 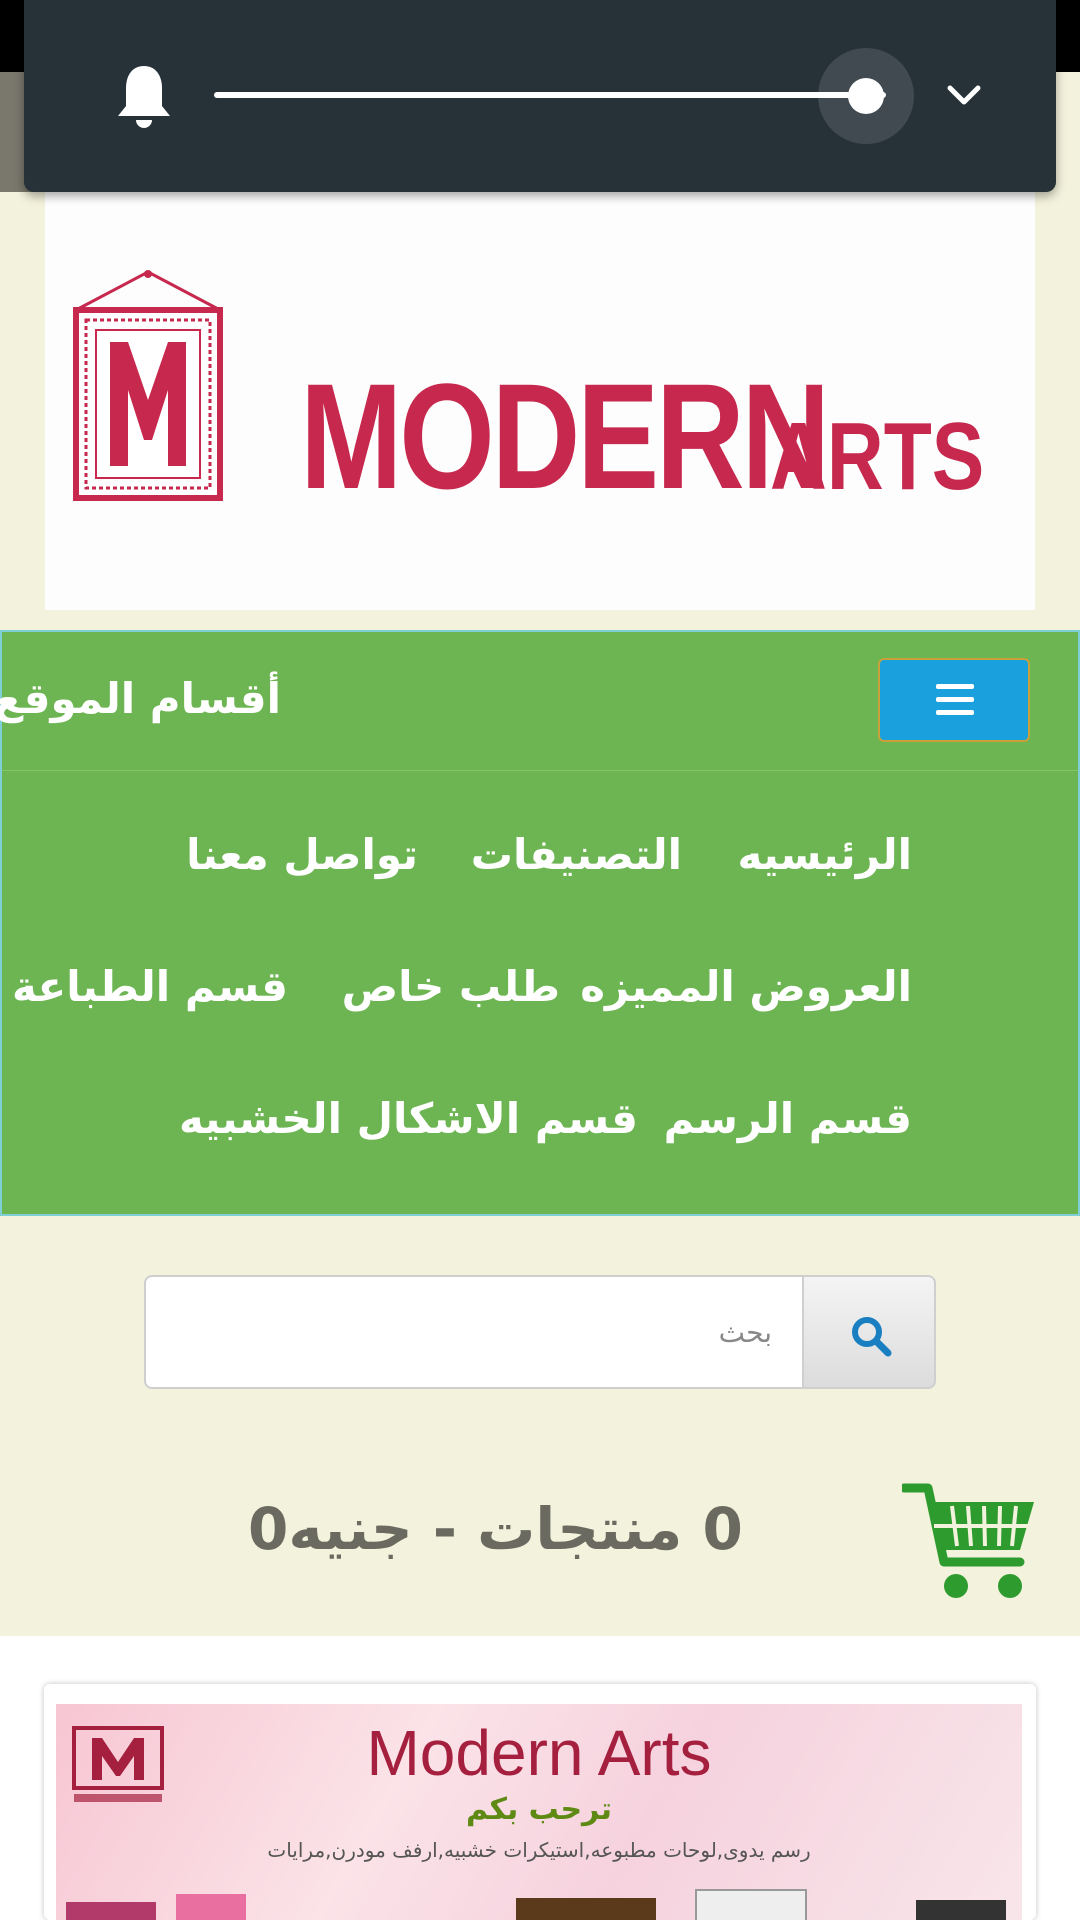 I want to click on search-input, so click(x=474, y=1332).